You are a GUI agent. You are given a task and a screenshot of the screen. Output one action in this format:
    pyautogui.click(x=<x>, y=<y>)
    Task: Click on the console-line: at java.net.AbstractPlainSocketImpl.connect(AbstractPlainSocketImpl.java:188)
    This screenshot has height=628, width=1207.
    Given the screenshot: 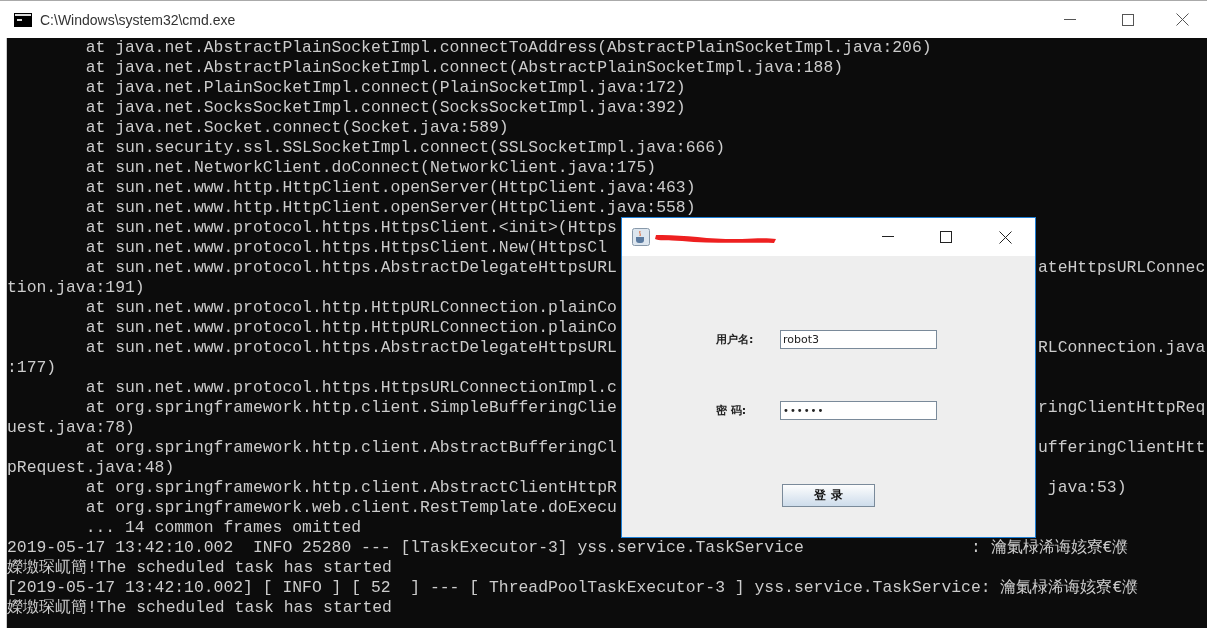 What is the action you would take?
    pyautogui.click(x=464, y=68)
    